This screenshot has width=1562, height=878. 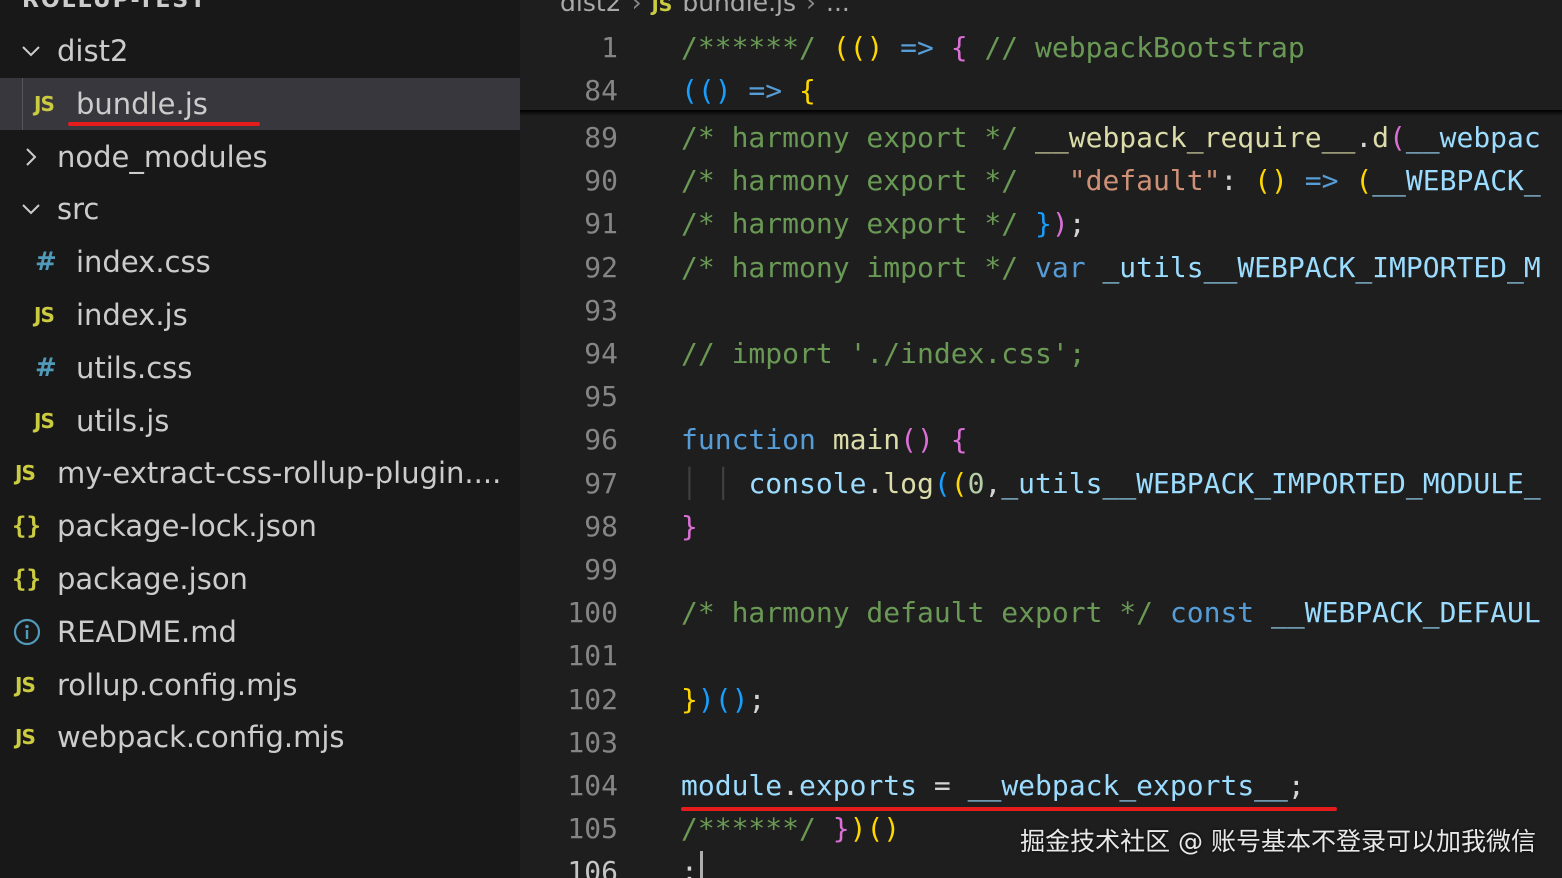 What do you see at coordinates (31, 157) in the screenshot?
I see `chevron-right-icon` at bounding box center [31, 157].